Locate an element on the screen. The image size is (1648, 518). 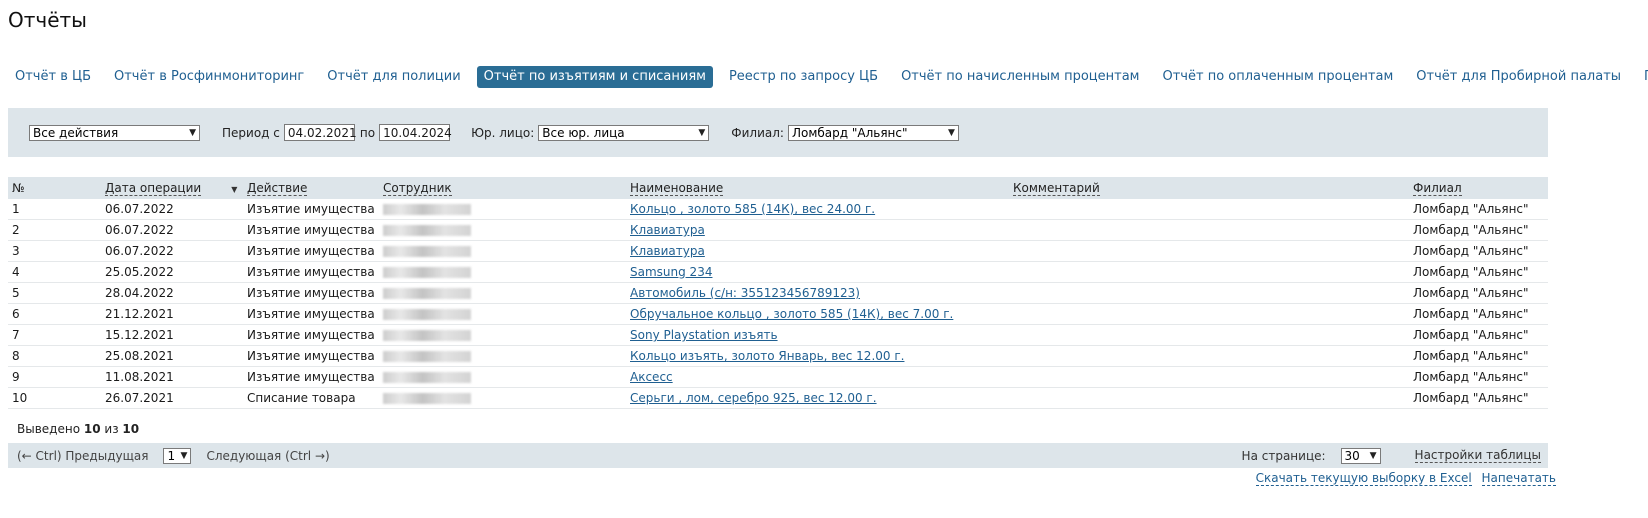
item-link: Кольцо , золото 585 (14К), вес 24.00 г. is located at coordinates (752, 209).